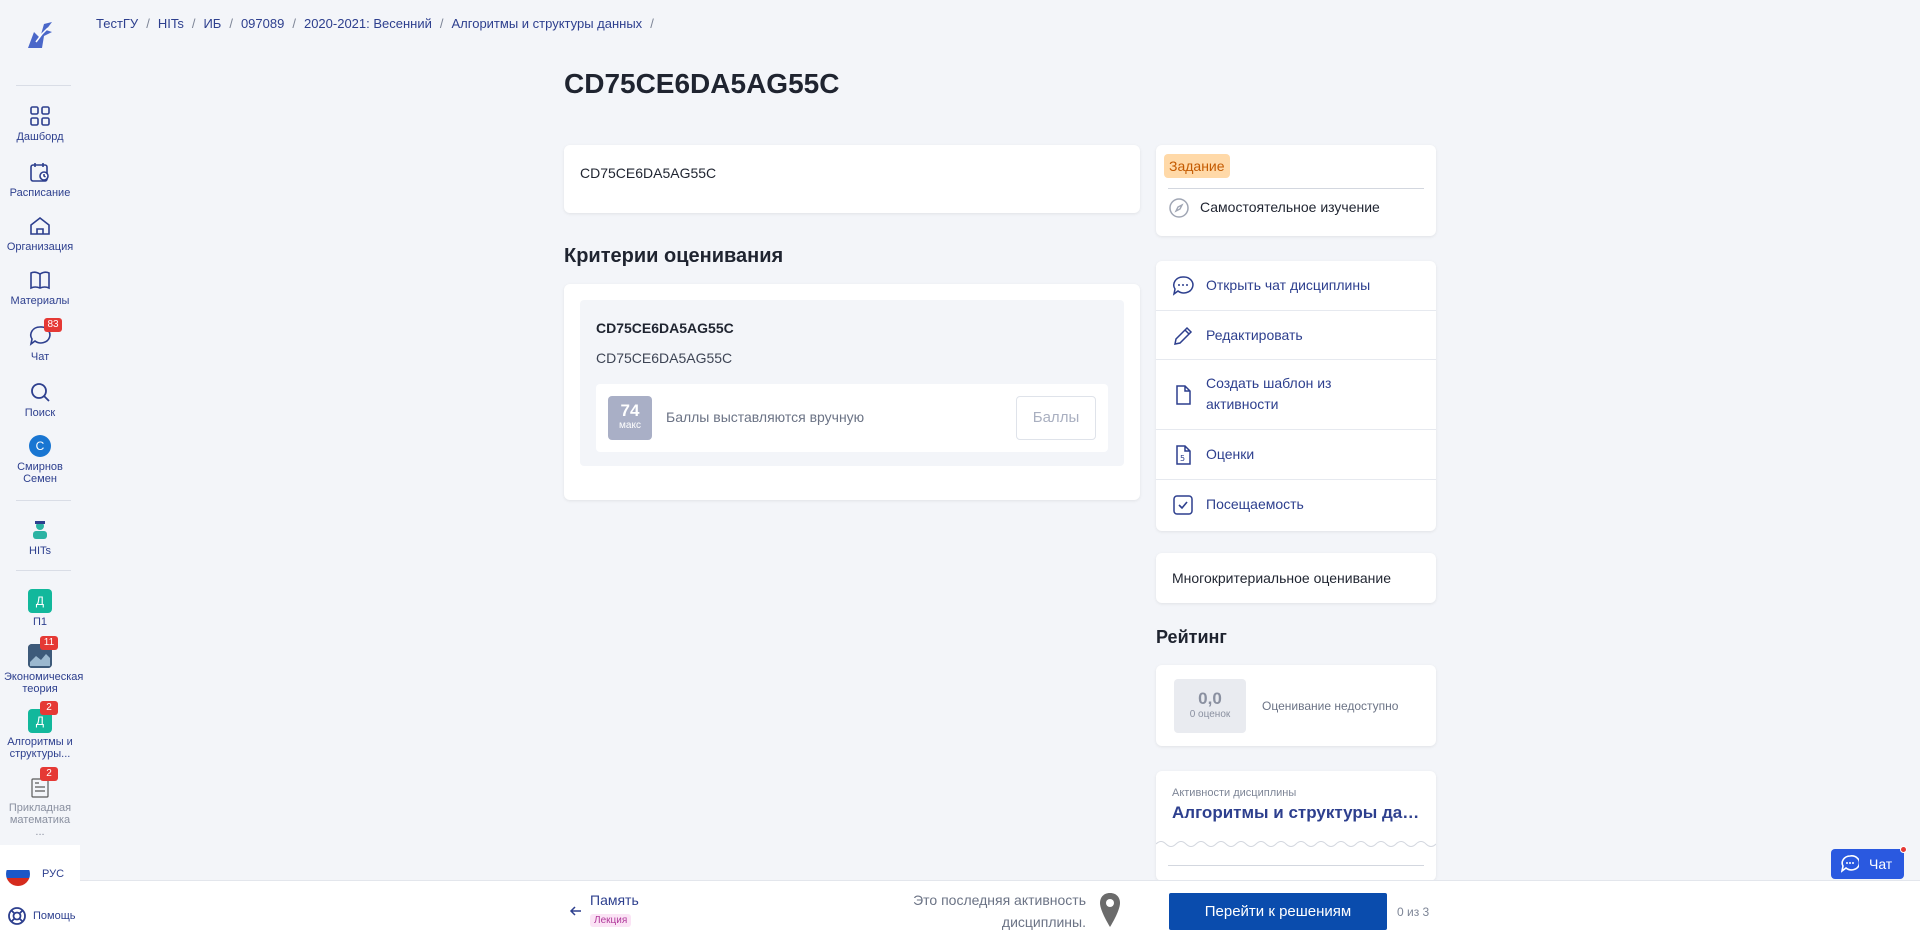 The width and height of the screenshot is (1920, 941). Describe the element at coordinates (630, 425) in the screenshot. I see `max-score-label: макс` at that location.